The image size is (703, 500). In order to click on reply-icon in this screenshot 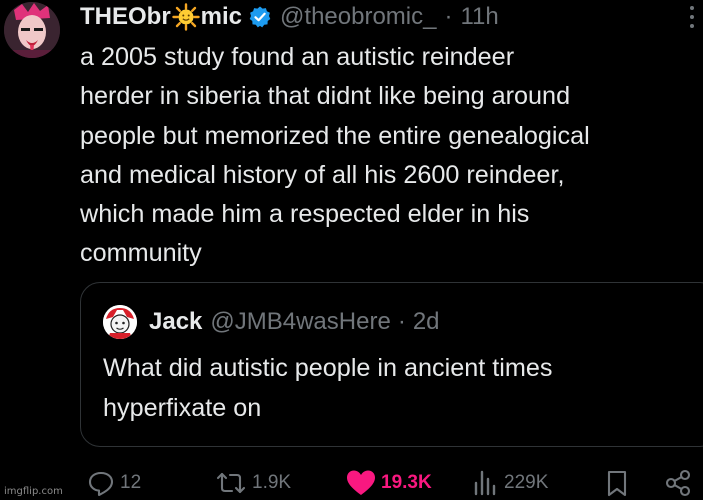, I will do `click(101, 484)`.